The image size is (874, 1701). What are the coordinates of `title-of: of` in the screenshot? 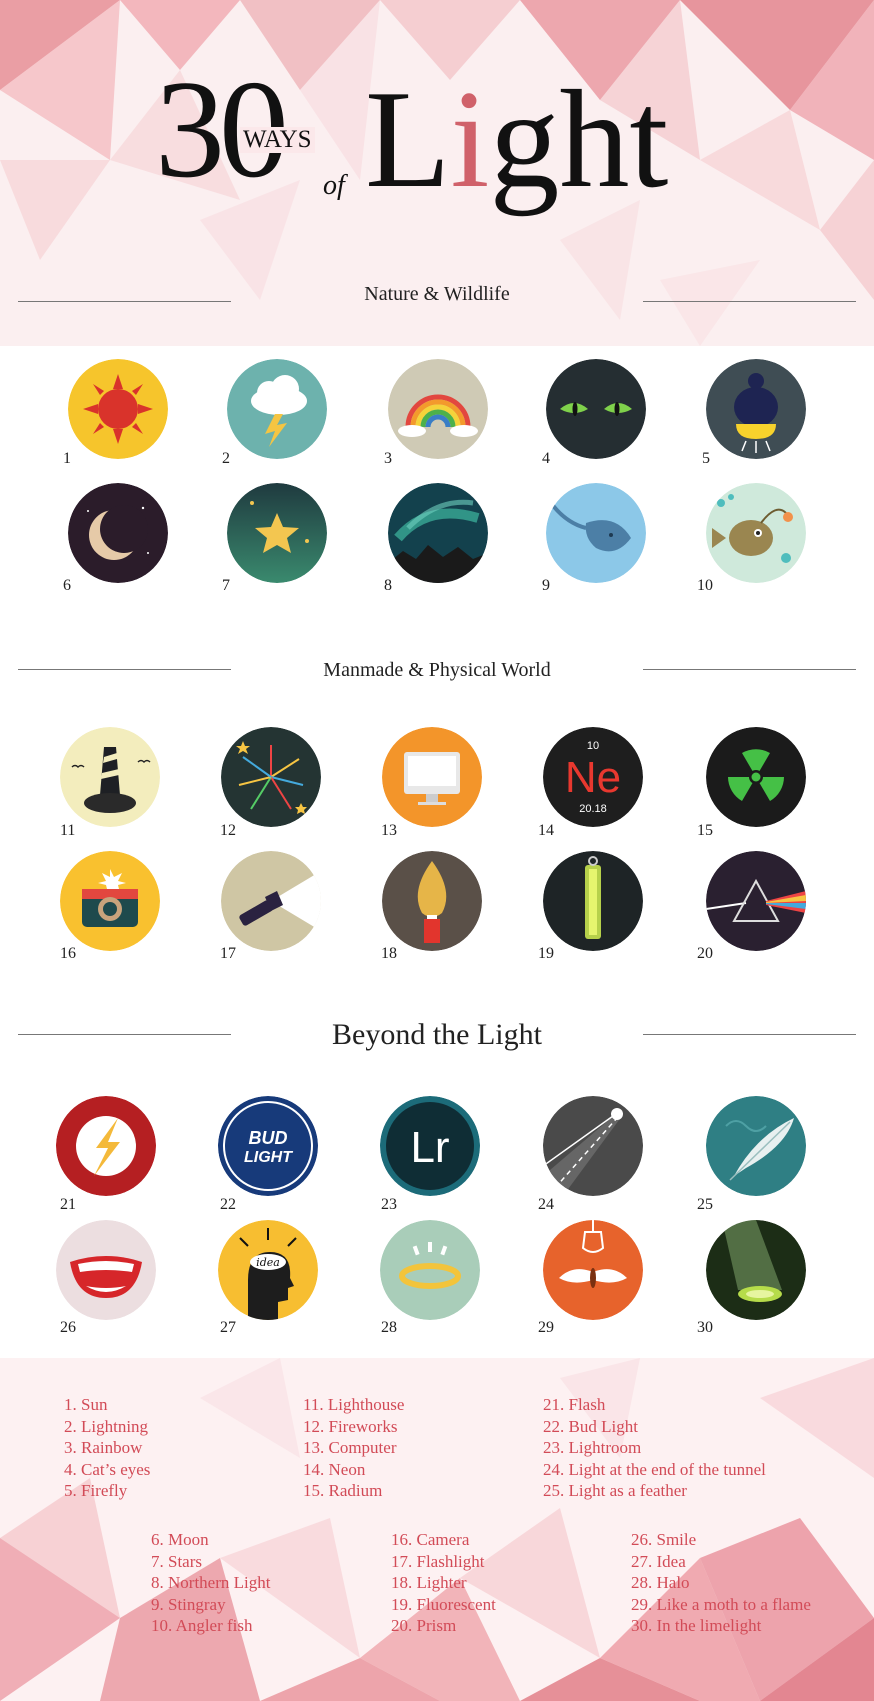 It's located at (334, 185).